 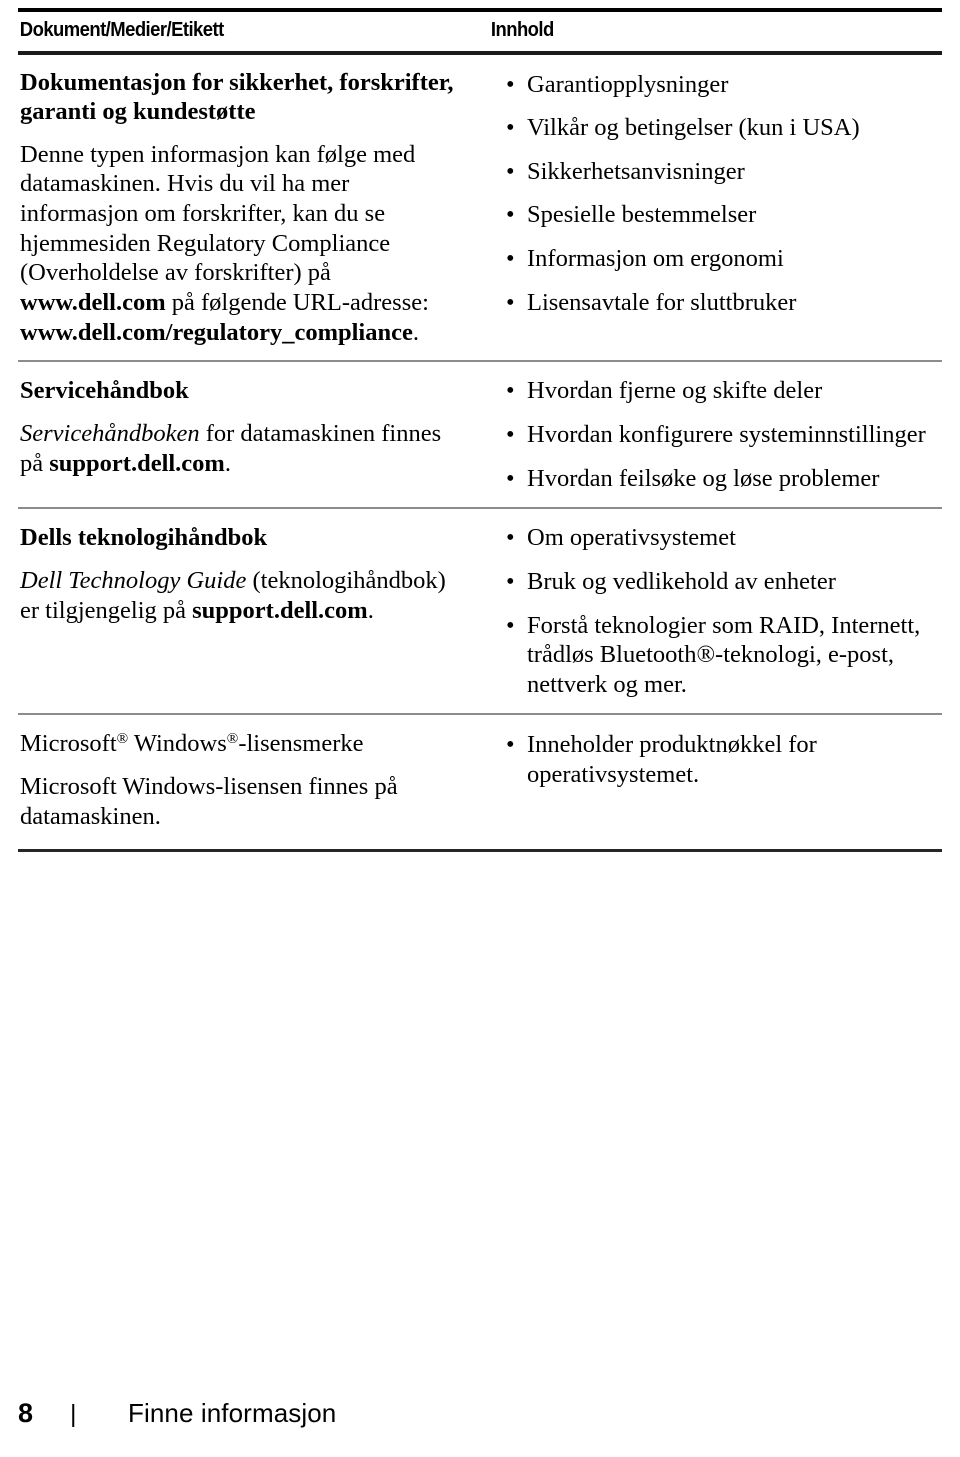 I want to click on list-item: • Spesielle bestemmelser, so click(x=711, y=215).